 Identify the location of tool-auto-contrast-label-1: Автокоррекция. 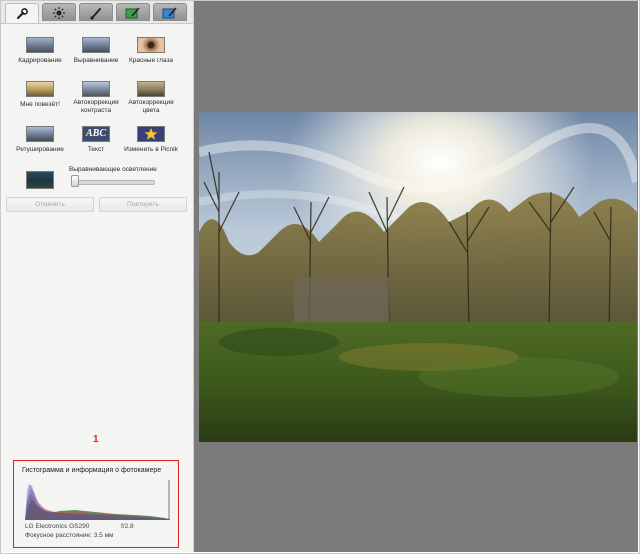
(96, 102).